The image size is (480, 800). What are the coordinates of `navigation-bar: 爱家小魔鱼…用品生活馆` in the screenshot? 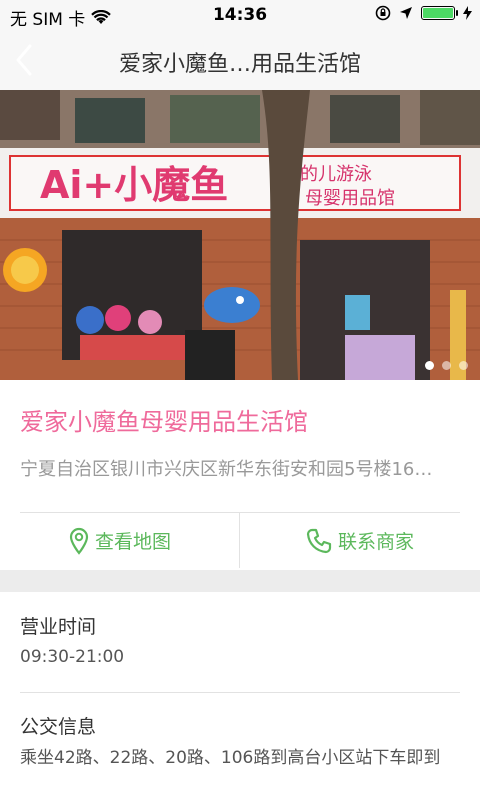 It's located at (240, 60).